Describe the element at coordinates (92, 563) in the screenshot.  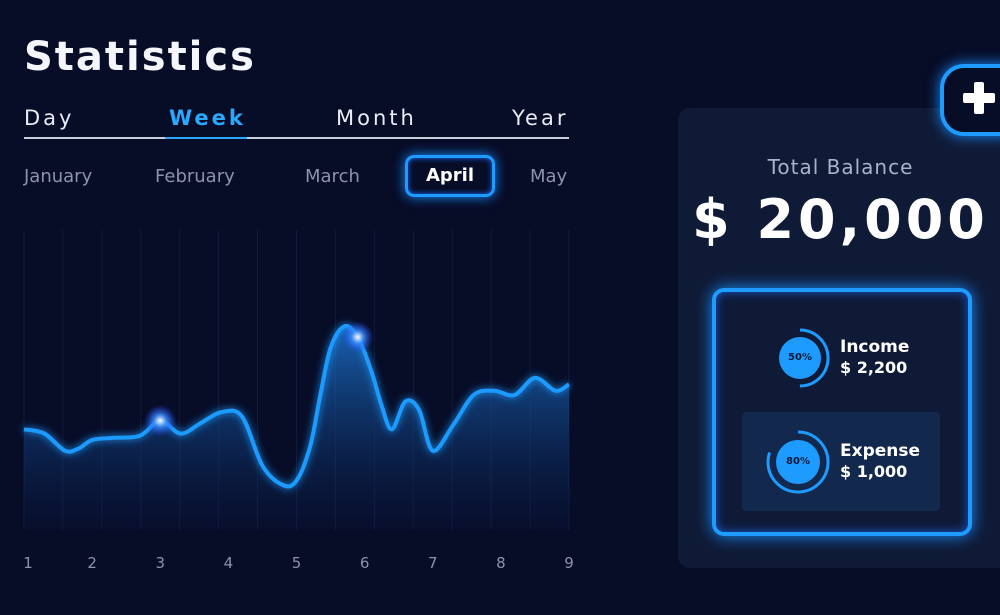
I see `x-tick-label: 2` at that location.